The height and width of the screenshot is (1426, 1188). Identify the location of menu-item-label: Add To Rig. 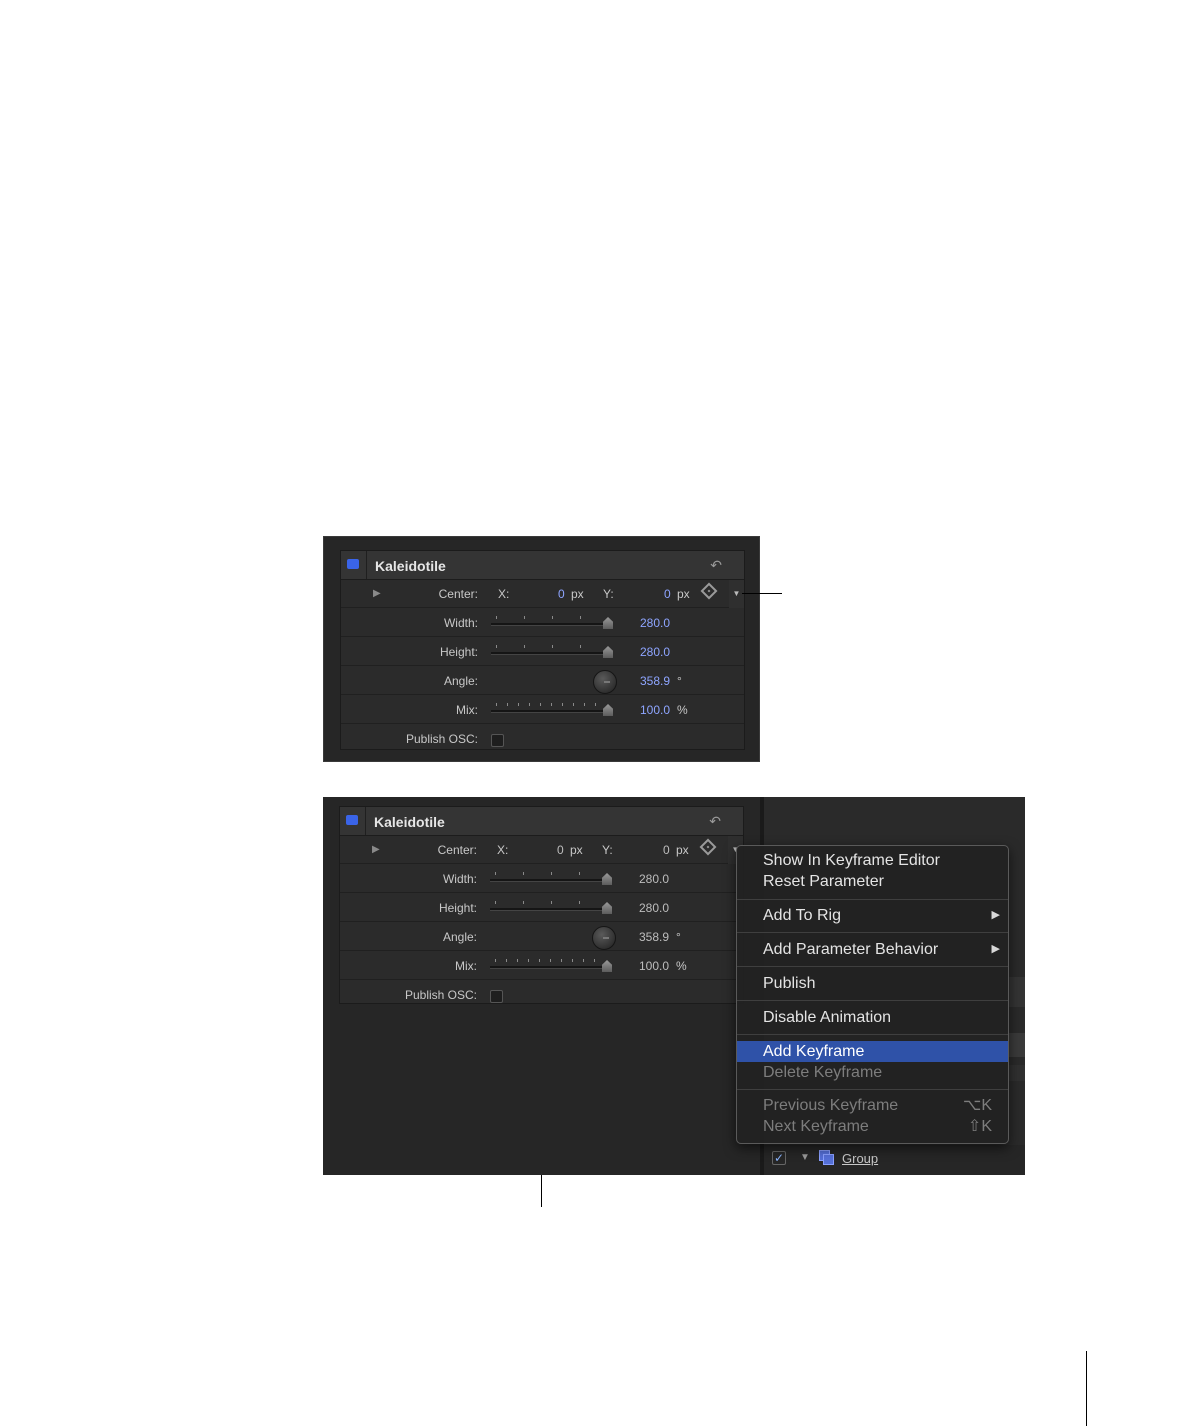
(802, 915).